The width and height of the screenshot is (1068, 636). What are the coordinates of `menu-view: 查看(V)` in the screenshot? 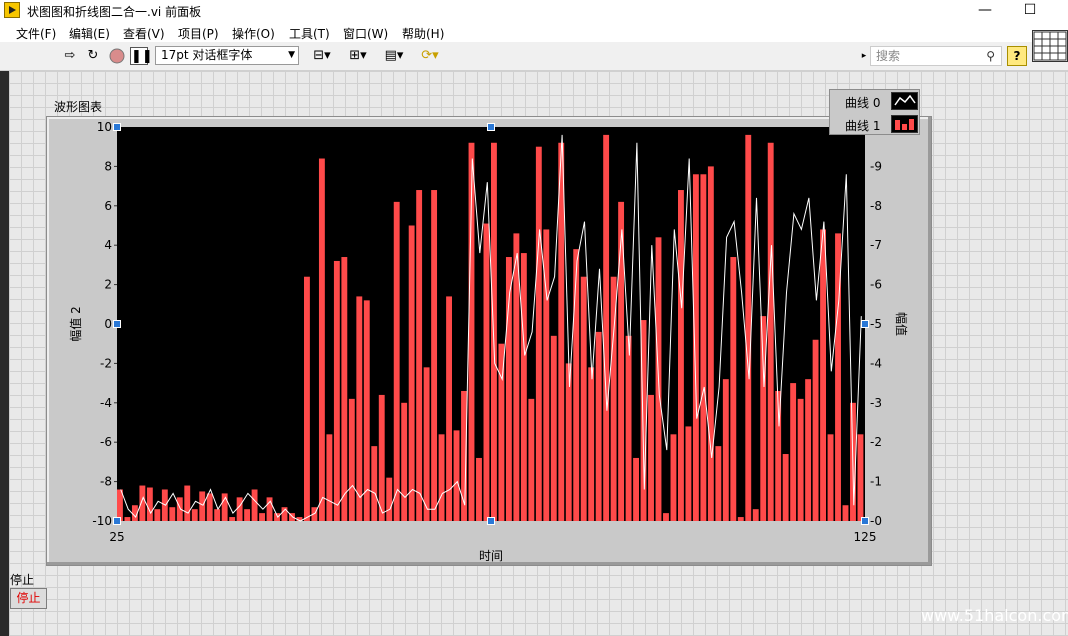 It's located at (144, 33).